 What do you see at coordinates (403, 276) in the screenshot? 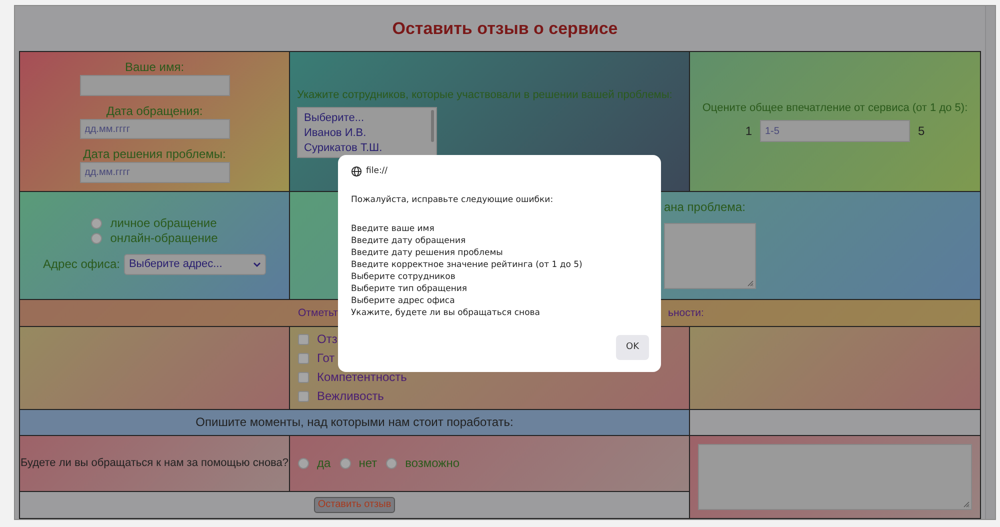
I see `error-line: Выберите сотрудников` at bounding box center [403, 276].